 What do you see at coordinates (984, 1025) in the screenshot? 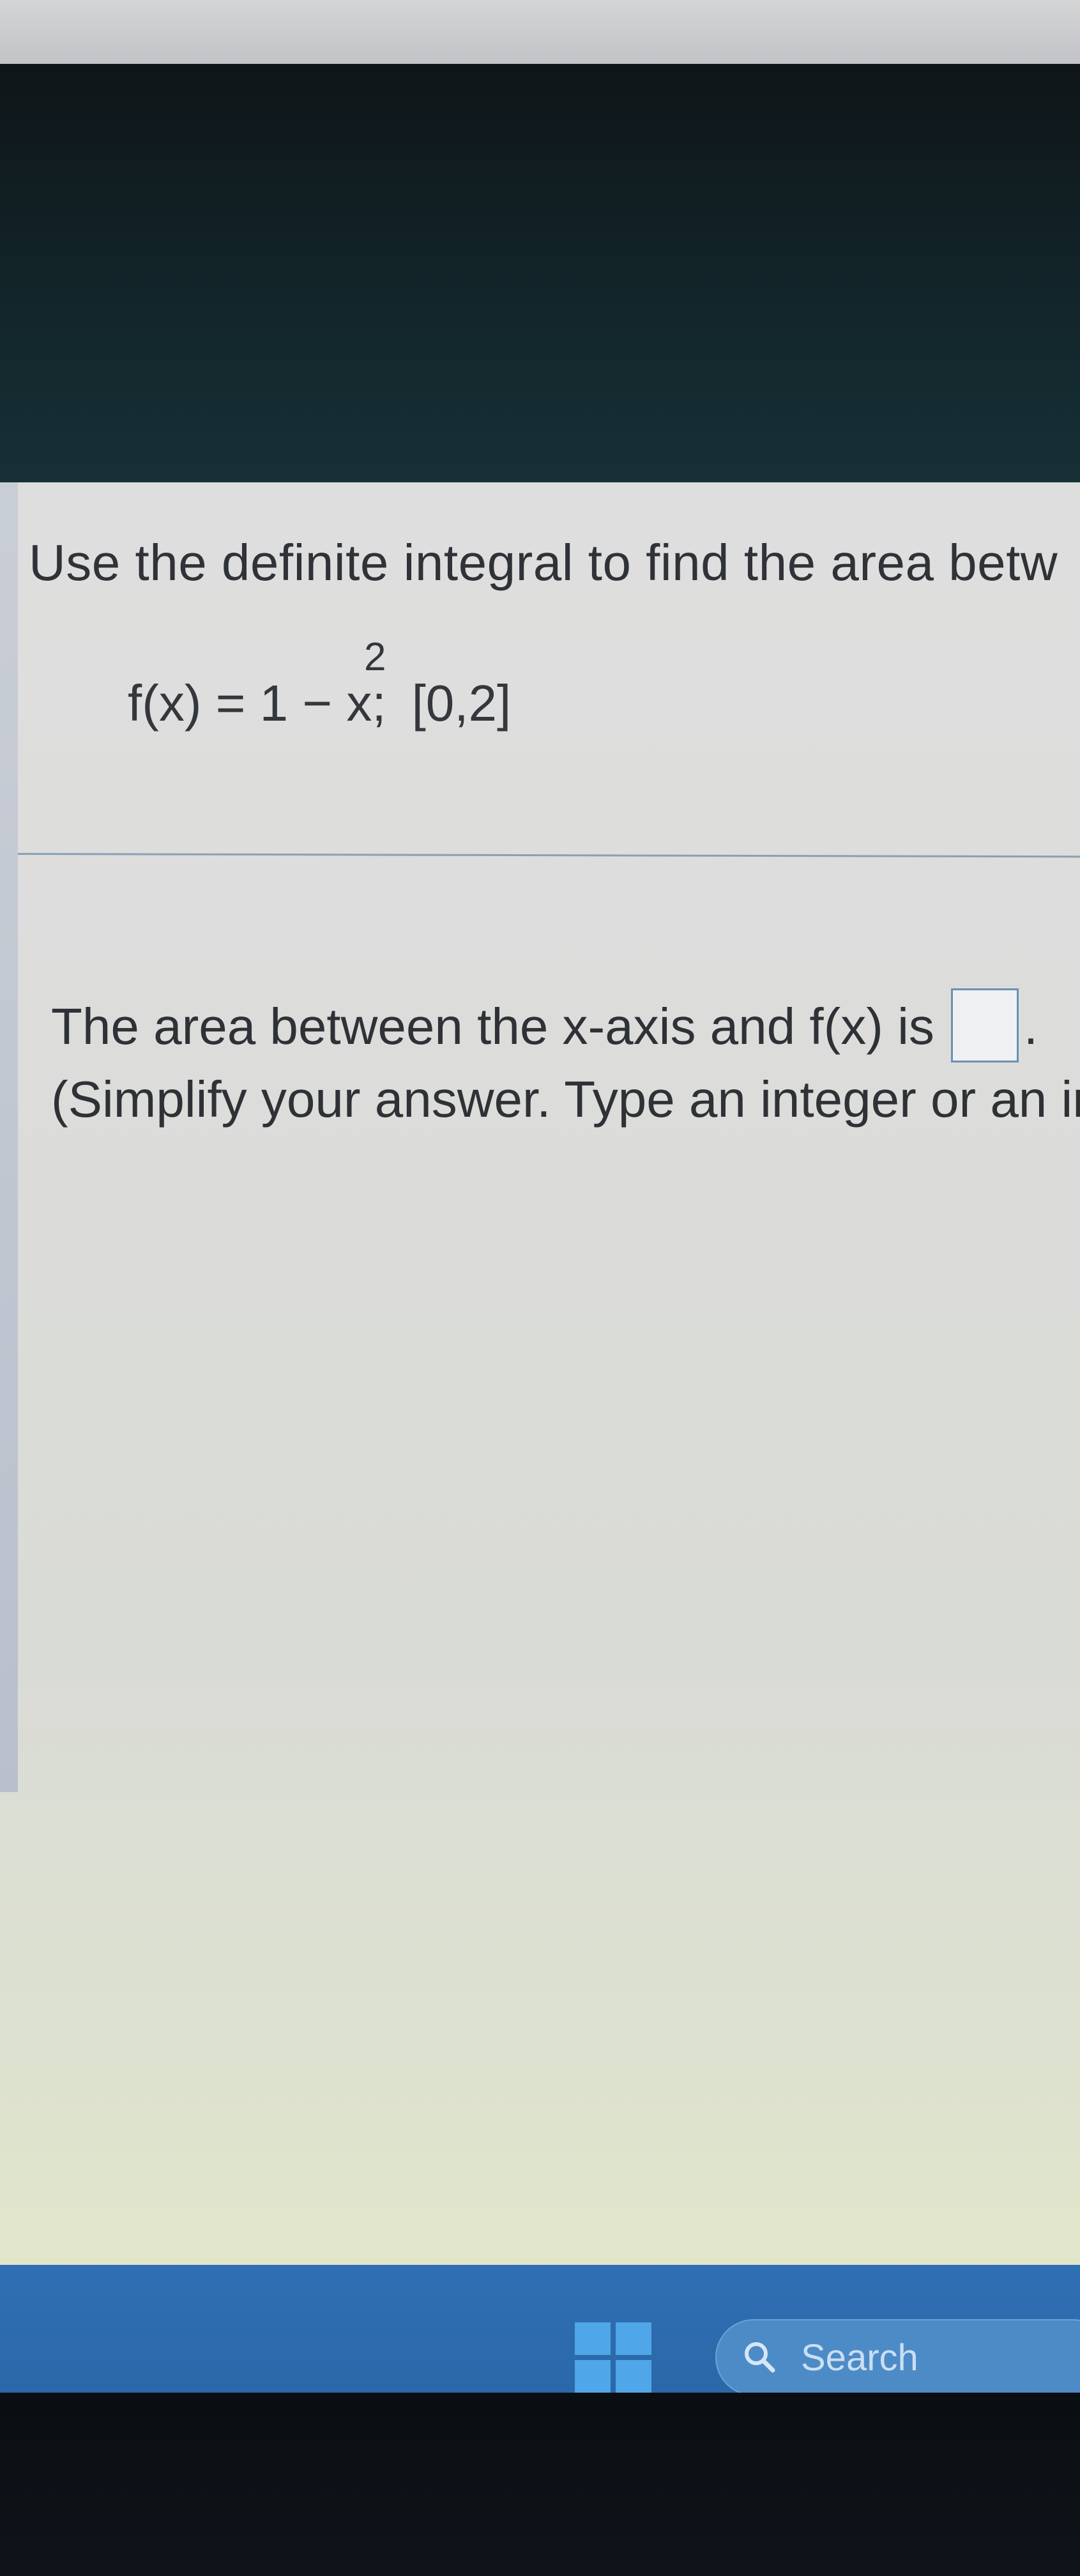
I see `answer-input` at bounding box center [984, 1025].